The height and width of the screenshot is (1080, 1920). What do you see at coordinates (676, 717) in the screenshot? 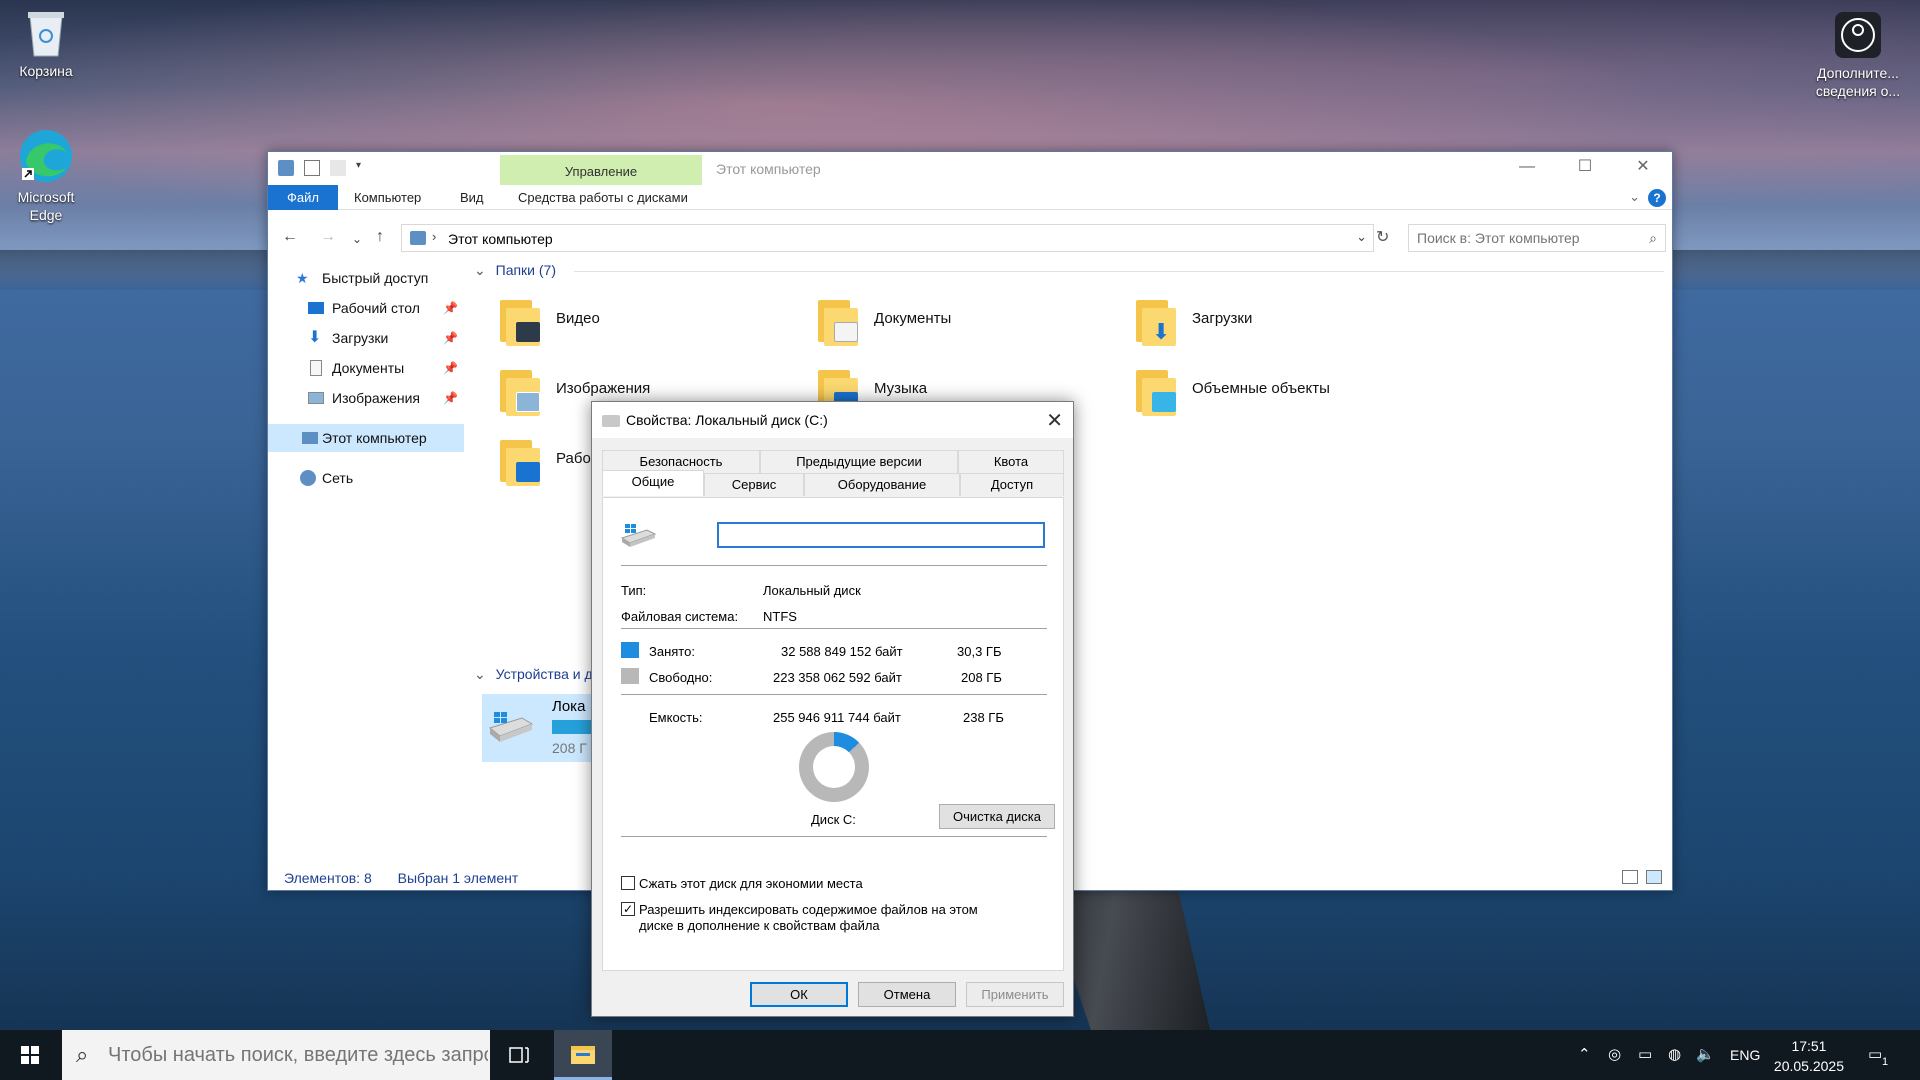
I see `capacity-label: Емкость:` at bounding box center [676, 717].